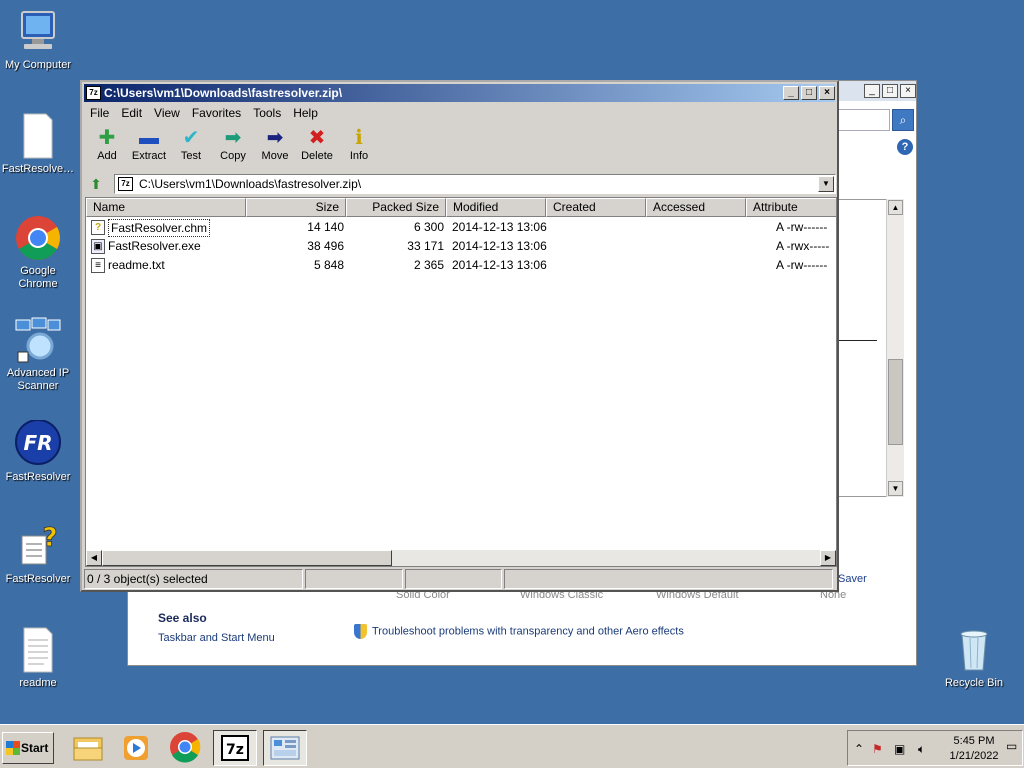  What do you see at coordinates (216, 113) in the screenshot?
I see `menu-favorites: Favorites` at bounding box center [216, 113].